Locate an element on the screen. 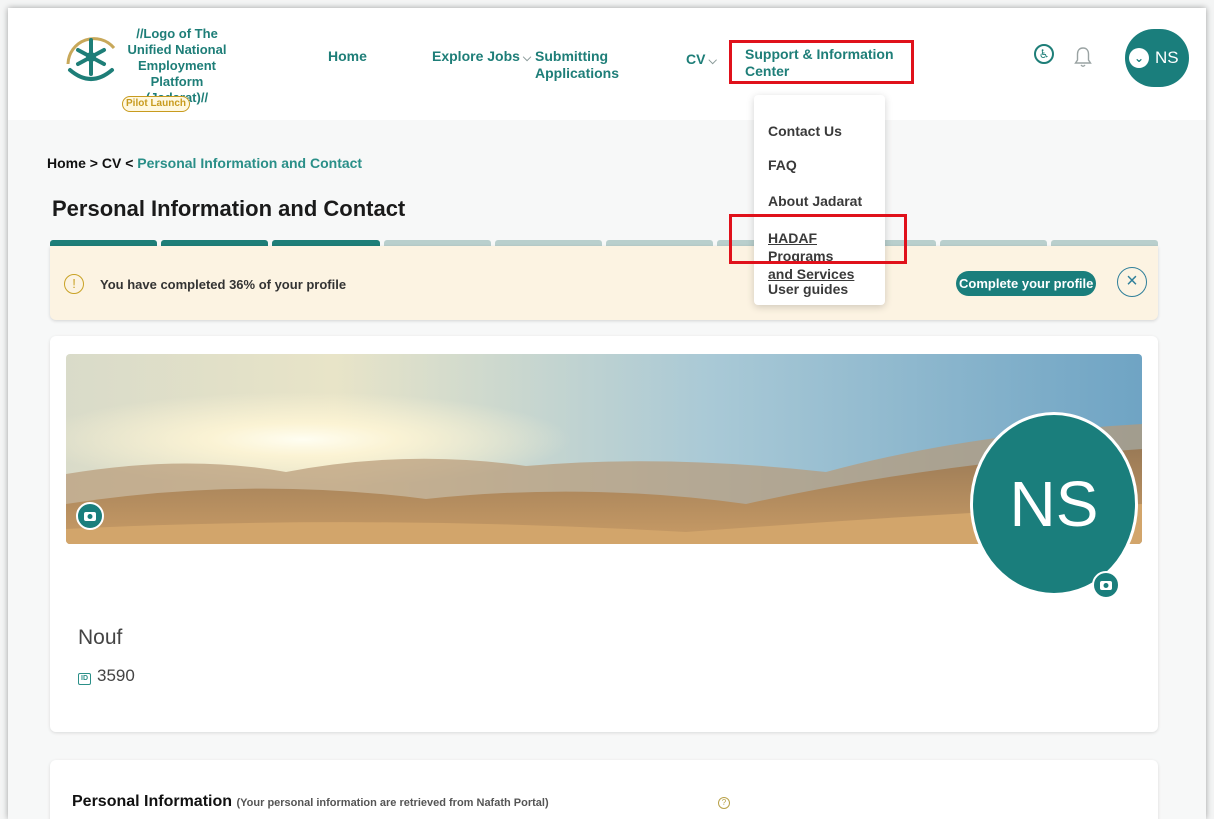 Image resolution: width=1214 pixels, height=819 pixels. accessibility-icon: ♿ is located at coordinates (1044, 54).